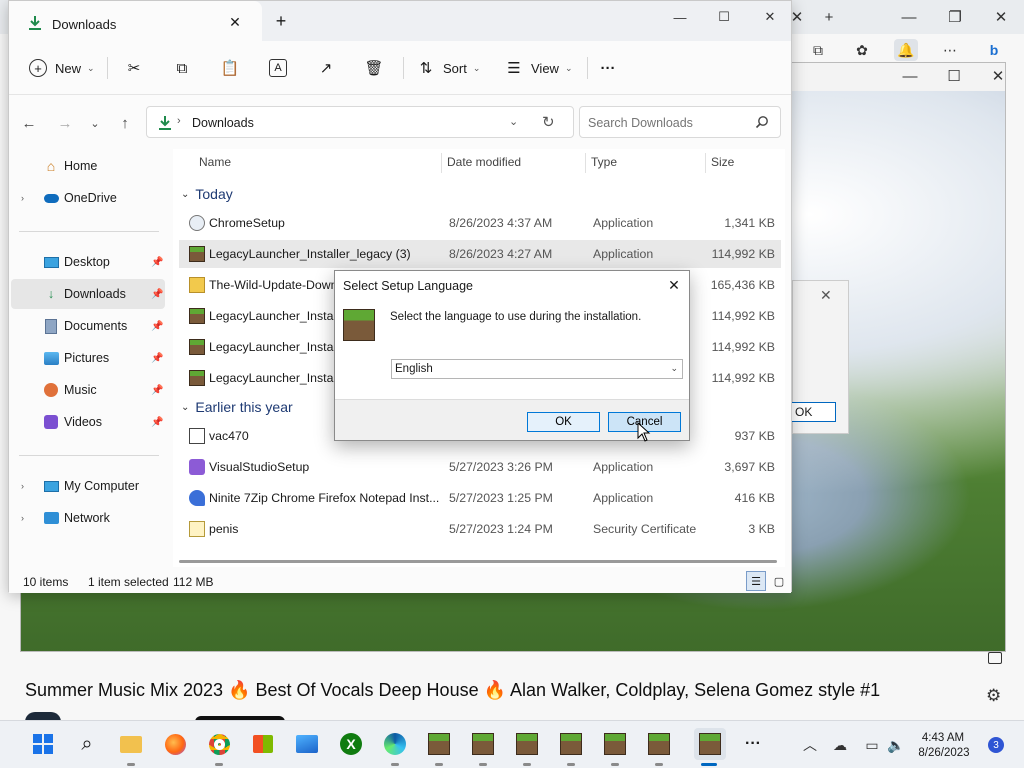 The image size is (1024, 768). Describe the element at coordinates (62, 68) in the screenshot. I see `new-button: + New ⌄` at that location.